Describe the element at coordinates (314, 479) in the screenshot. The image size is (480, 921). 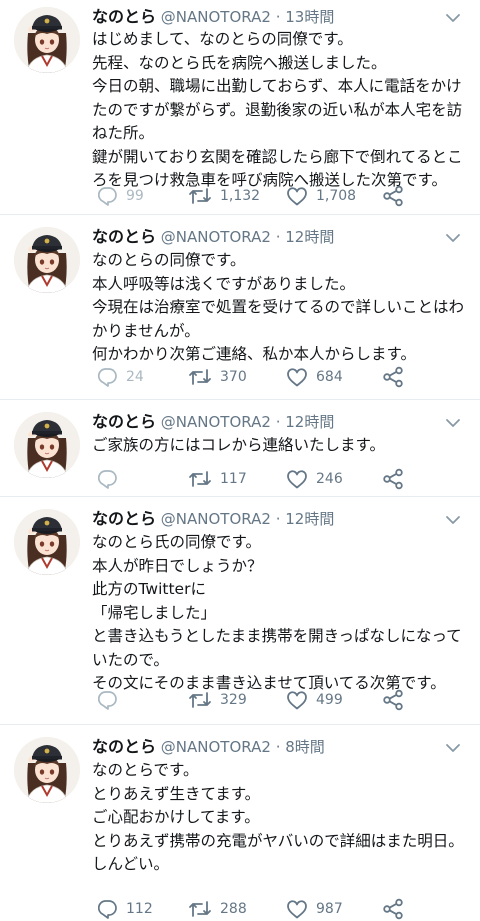
I see `like-button: 246` at that location.